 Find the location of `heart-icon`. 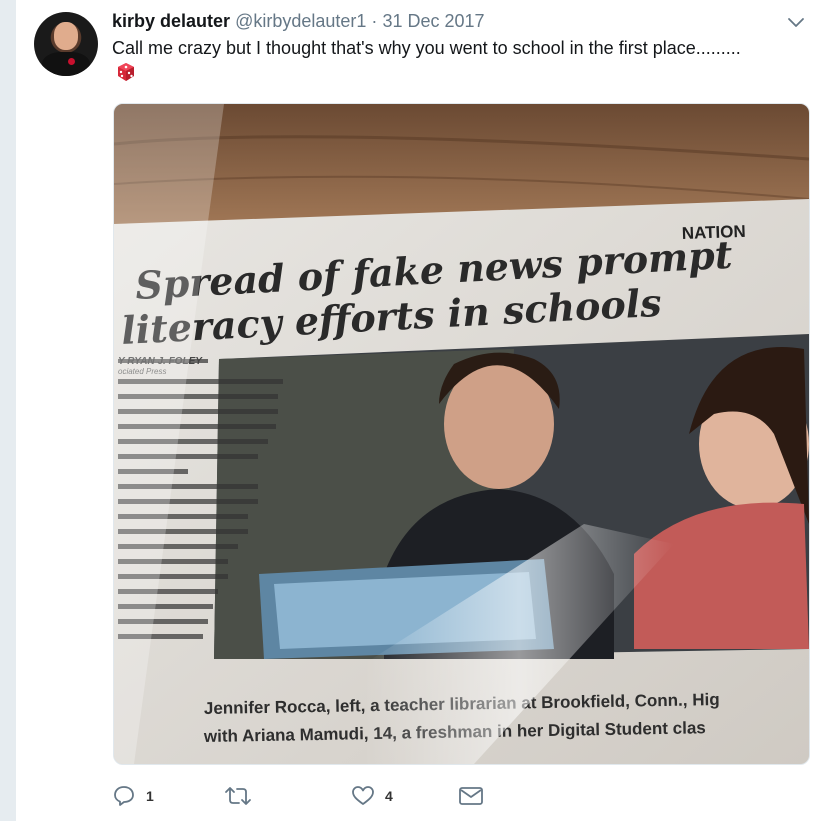

heart-icon is located at coordinates (363, 796).